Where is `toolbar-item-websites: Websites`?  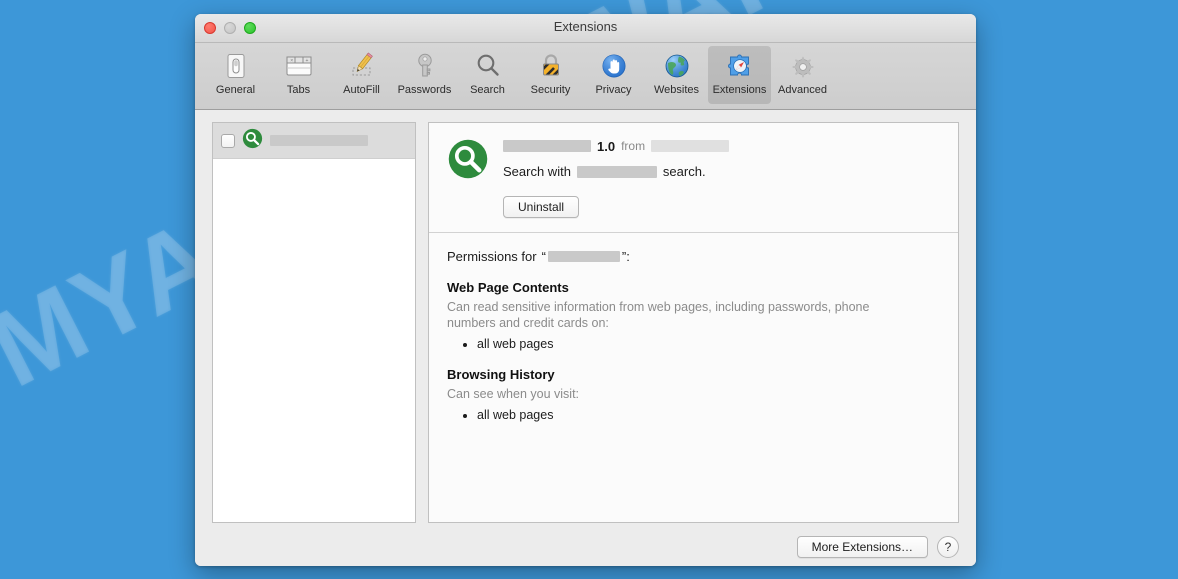 toolbar-item-websites: Websites is located at coordinates (676, 75).